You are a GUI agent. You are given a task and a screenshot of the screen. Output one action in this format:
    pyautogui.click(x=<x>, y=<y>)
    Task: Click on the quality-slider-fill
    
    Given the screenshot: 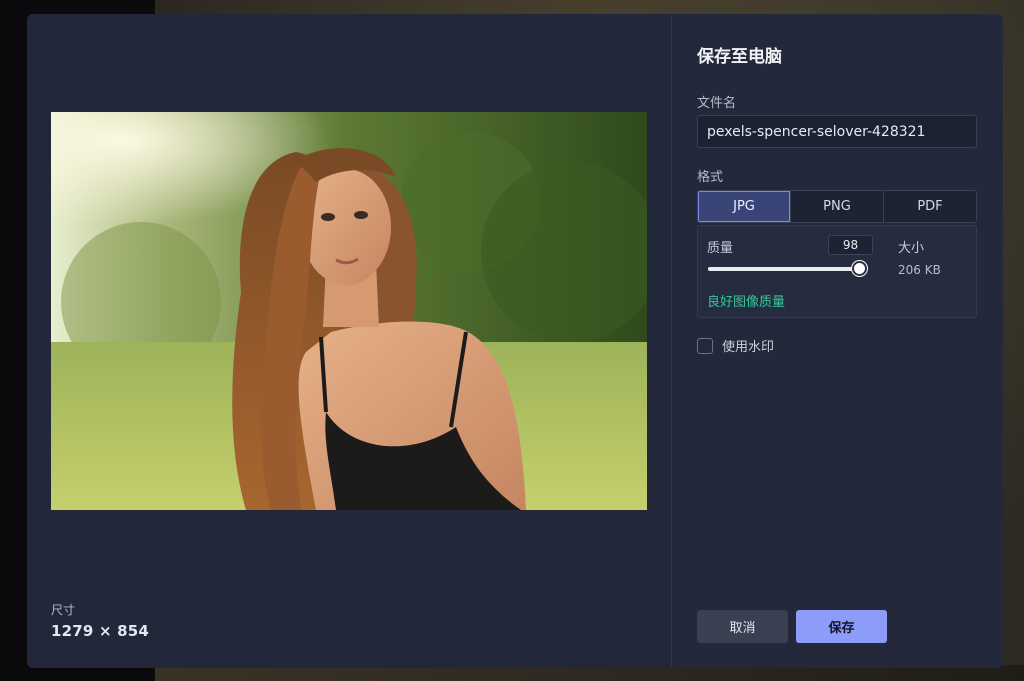 What is the action you would take?
    pyautogui.click(x=784, y=269)
    